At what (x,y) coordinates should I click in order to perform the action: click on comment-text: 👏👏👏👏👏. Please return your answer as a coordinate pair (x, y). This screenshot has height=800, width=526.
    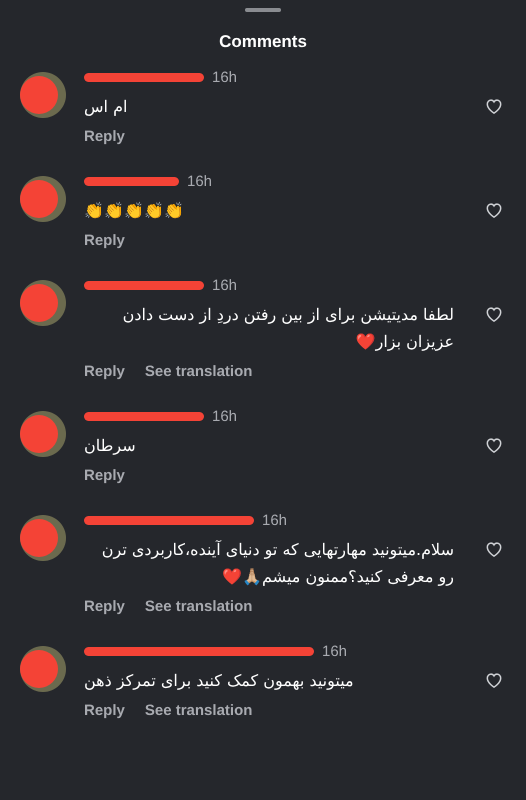
    Looking at the image, I should click on (134, 211).